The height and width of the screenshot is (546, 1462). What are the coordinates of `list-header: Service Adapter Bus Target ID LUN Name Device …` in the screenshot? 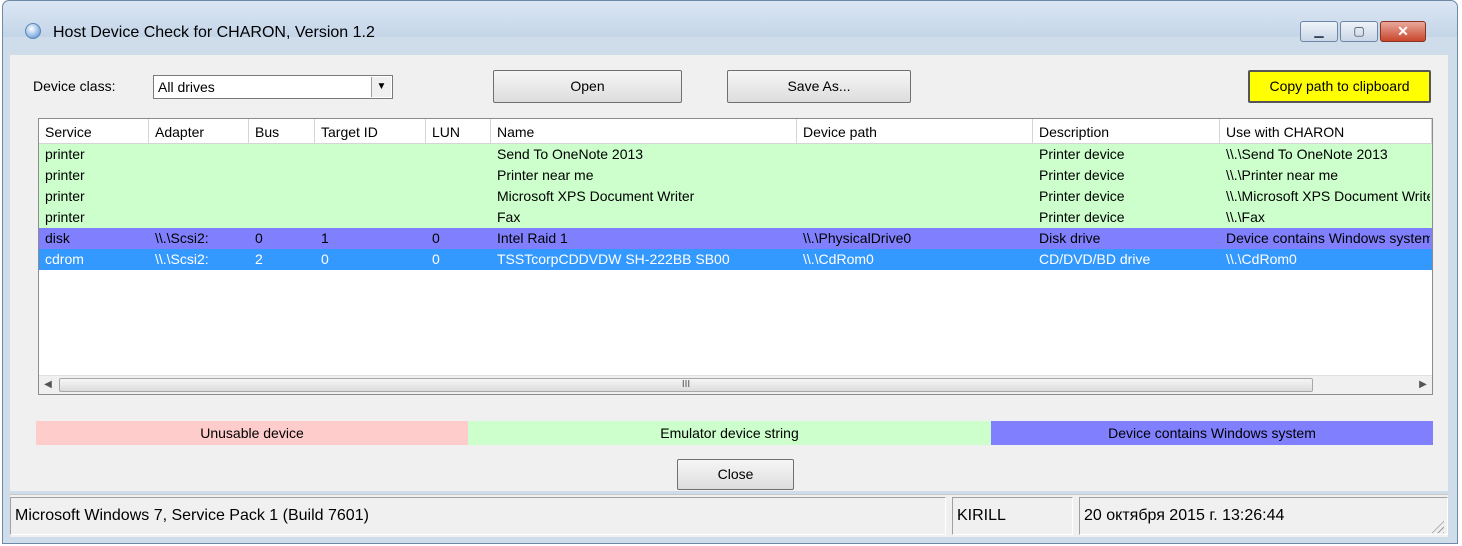 It's located at (735, 131).